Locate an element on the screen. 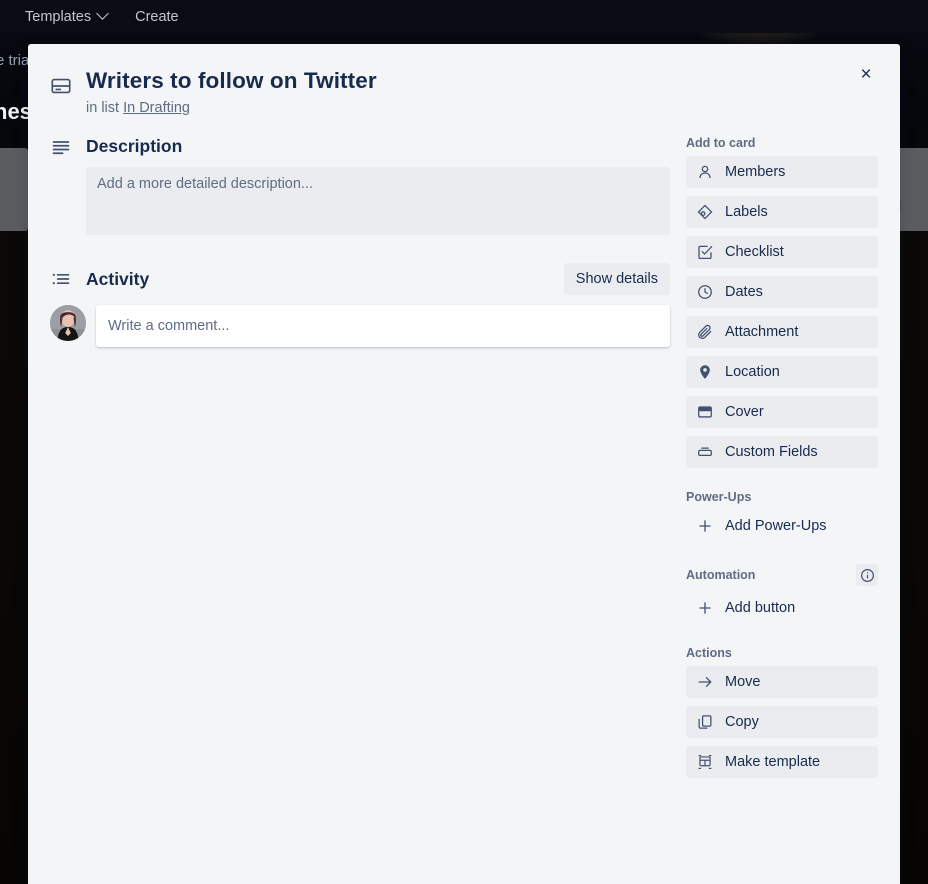  user-avatar is located at coordinates (68, 323).